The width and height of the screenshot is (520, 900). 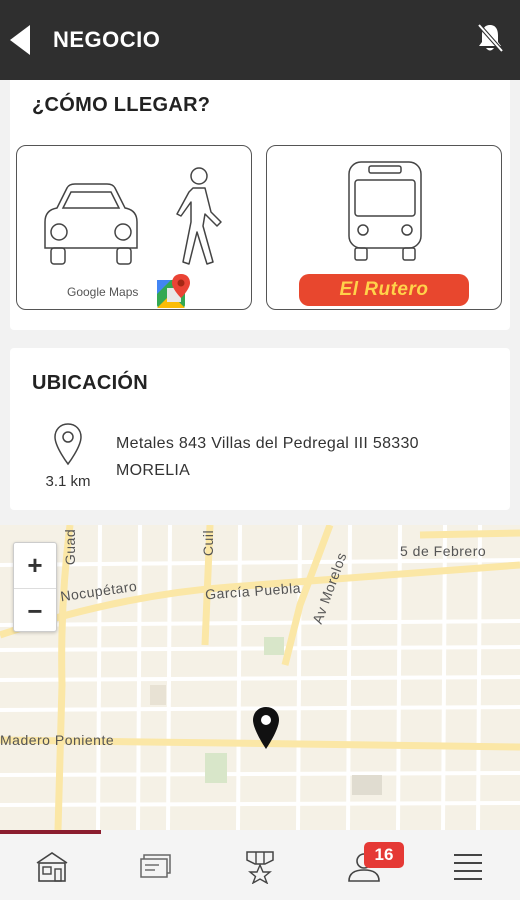 What do you see at coordinates (199, 216) in the screenshot?
I see `walking-person-icon` at bounding box center [199, 216].